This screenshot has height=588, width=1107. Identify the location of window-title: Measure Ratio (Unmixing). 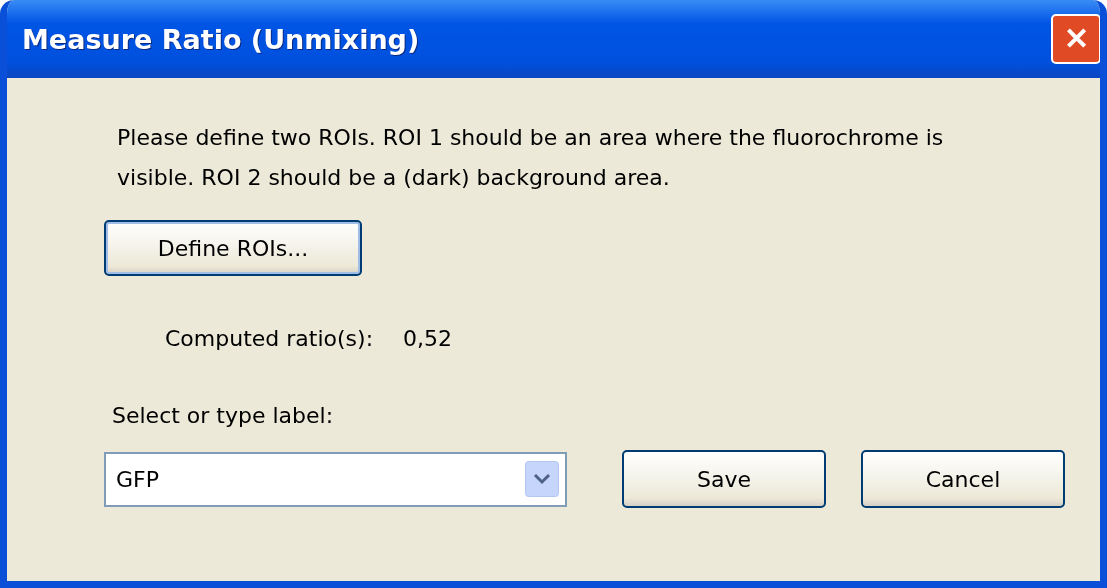
(221, 39).